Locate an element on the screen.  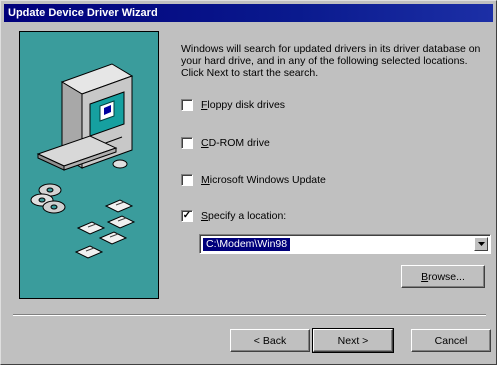
title-bar: Update Device Driver Wizard is located at coordinates (248, 13).